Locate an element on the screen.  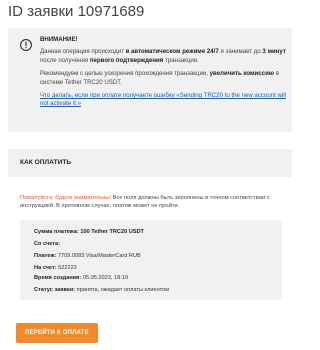
detail-value: 522223 is located at coordinates (67, 268).